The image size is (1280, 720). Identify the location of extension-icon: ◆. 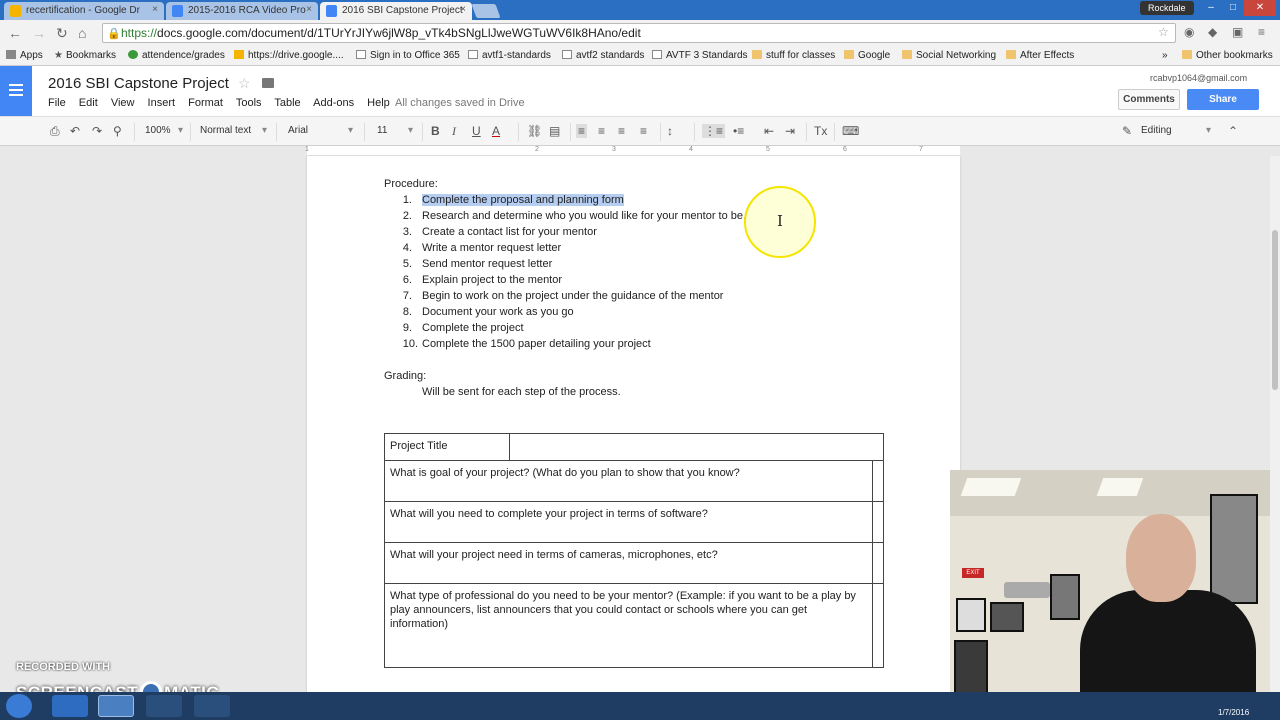
(1212, 32).